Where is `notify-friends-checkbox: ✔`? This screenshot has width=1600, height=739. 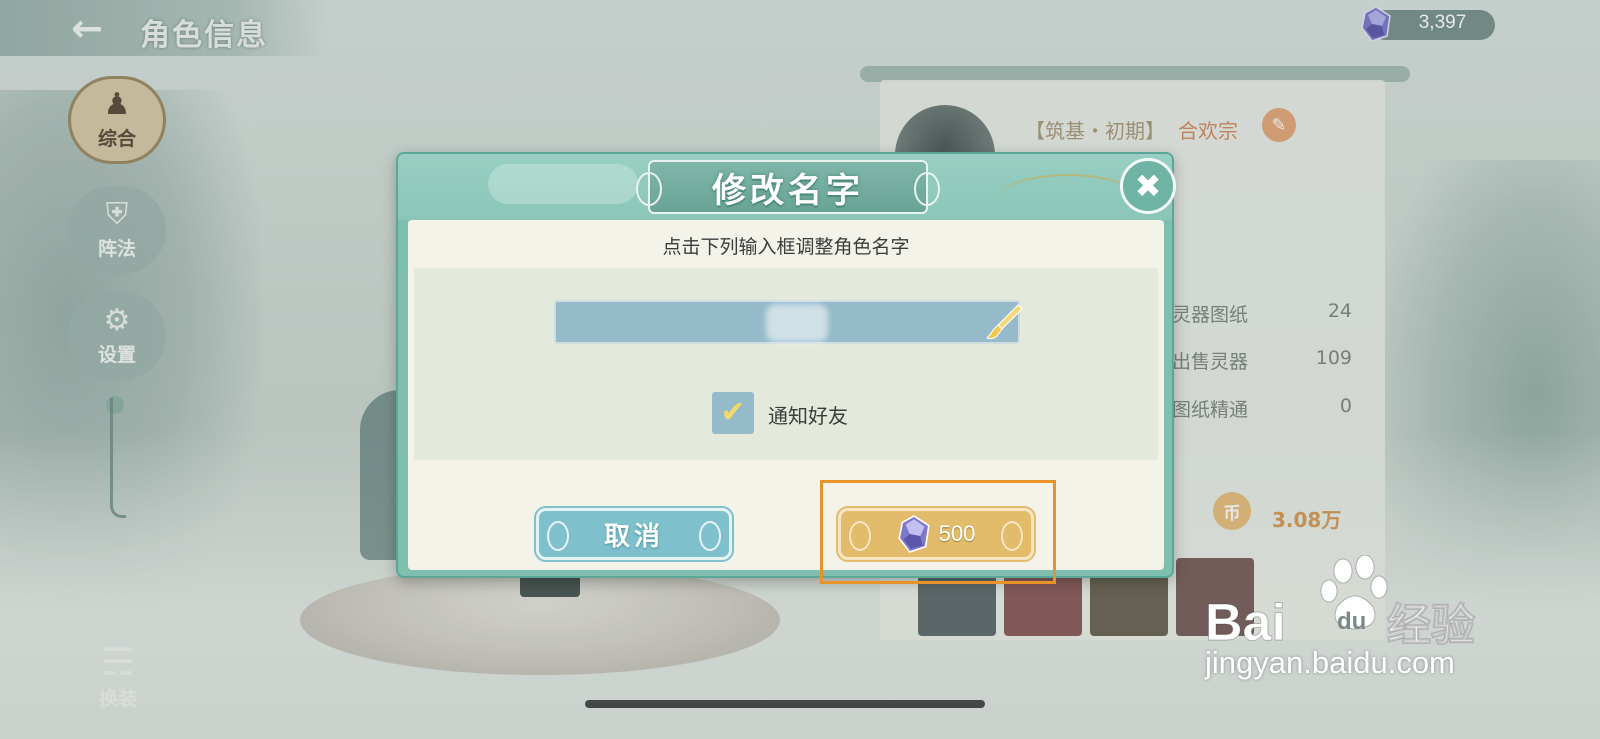
notify-friends-checkbox: ✔ is located at coordinates (733, 413).